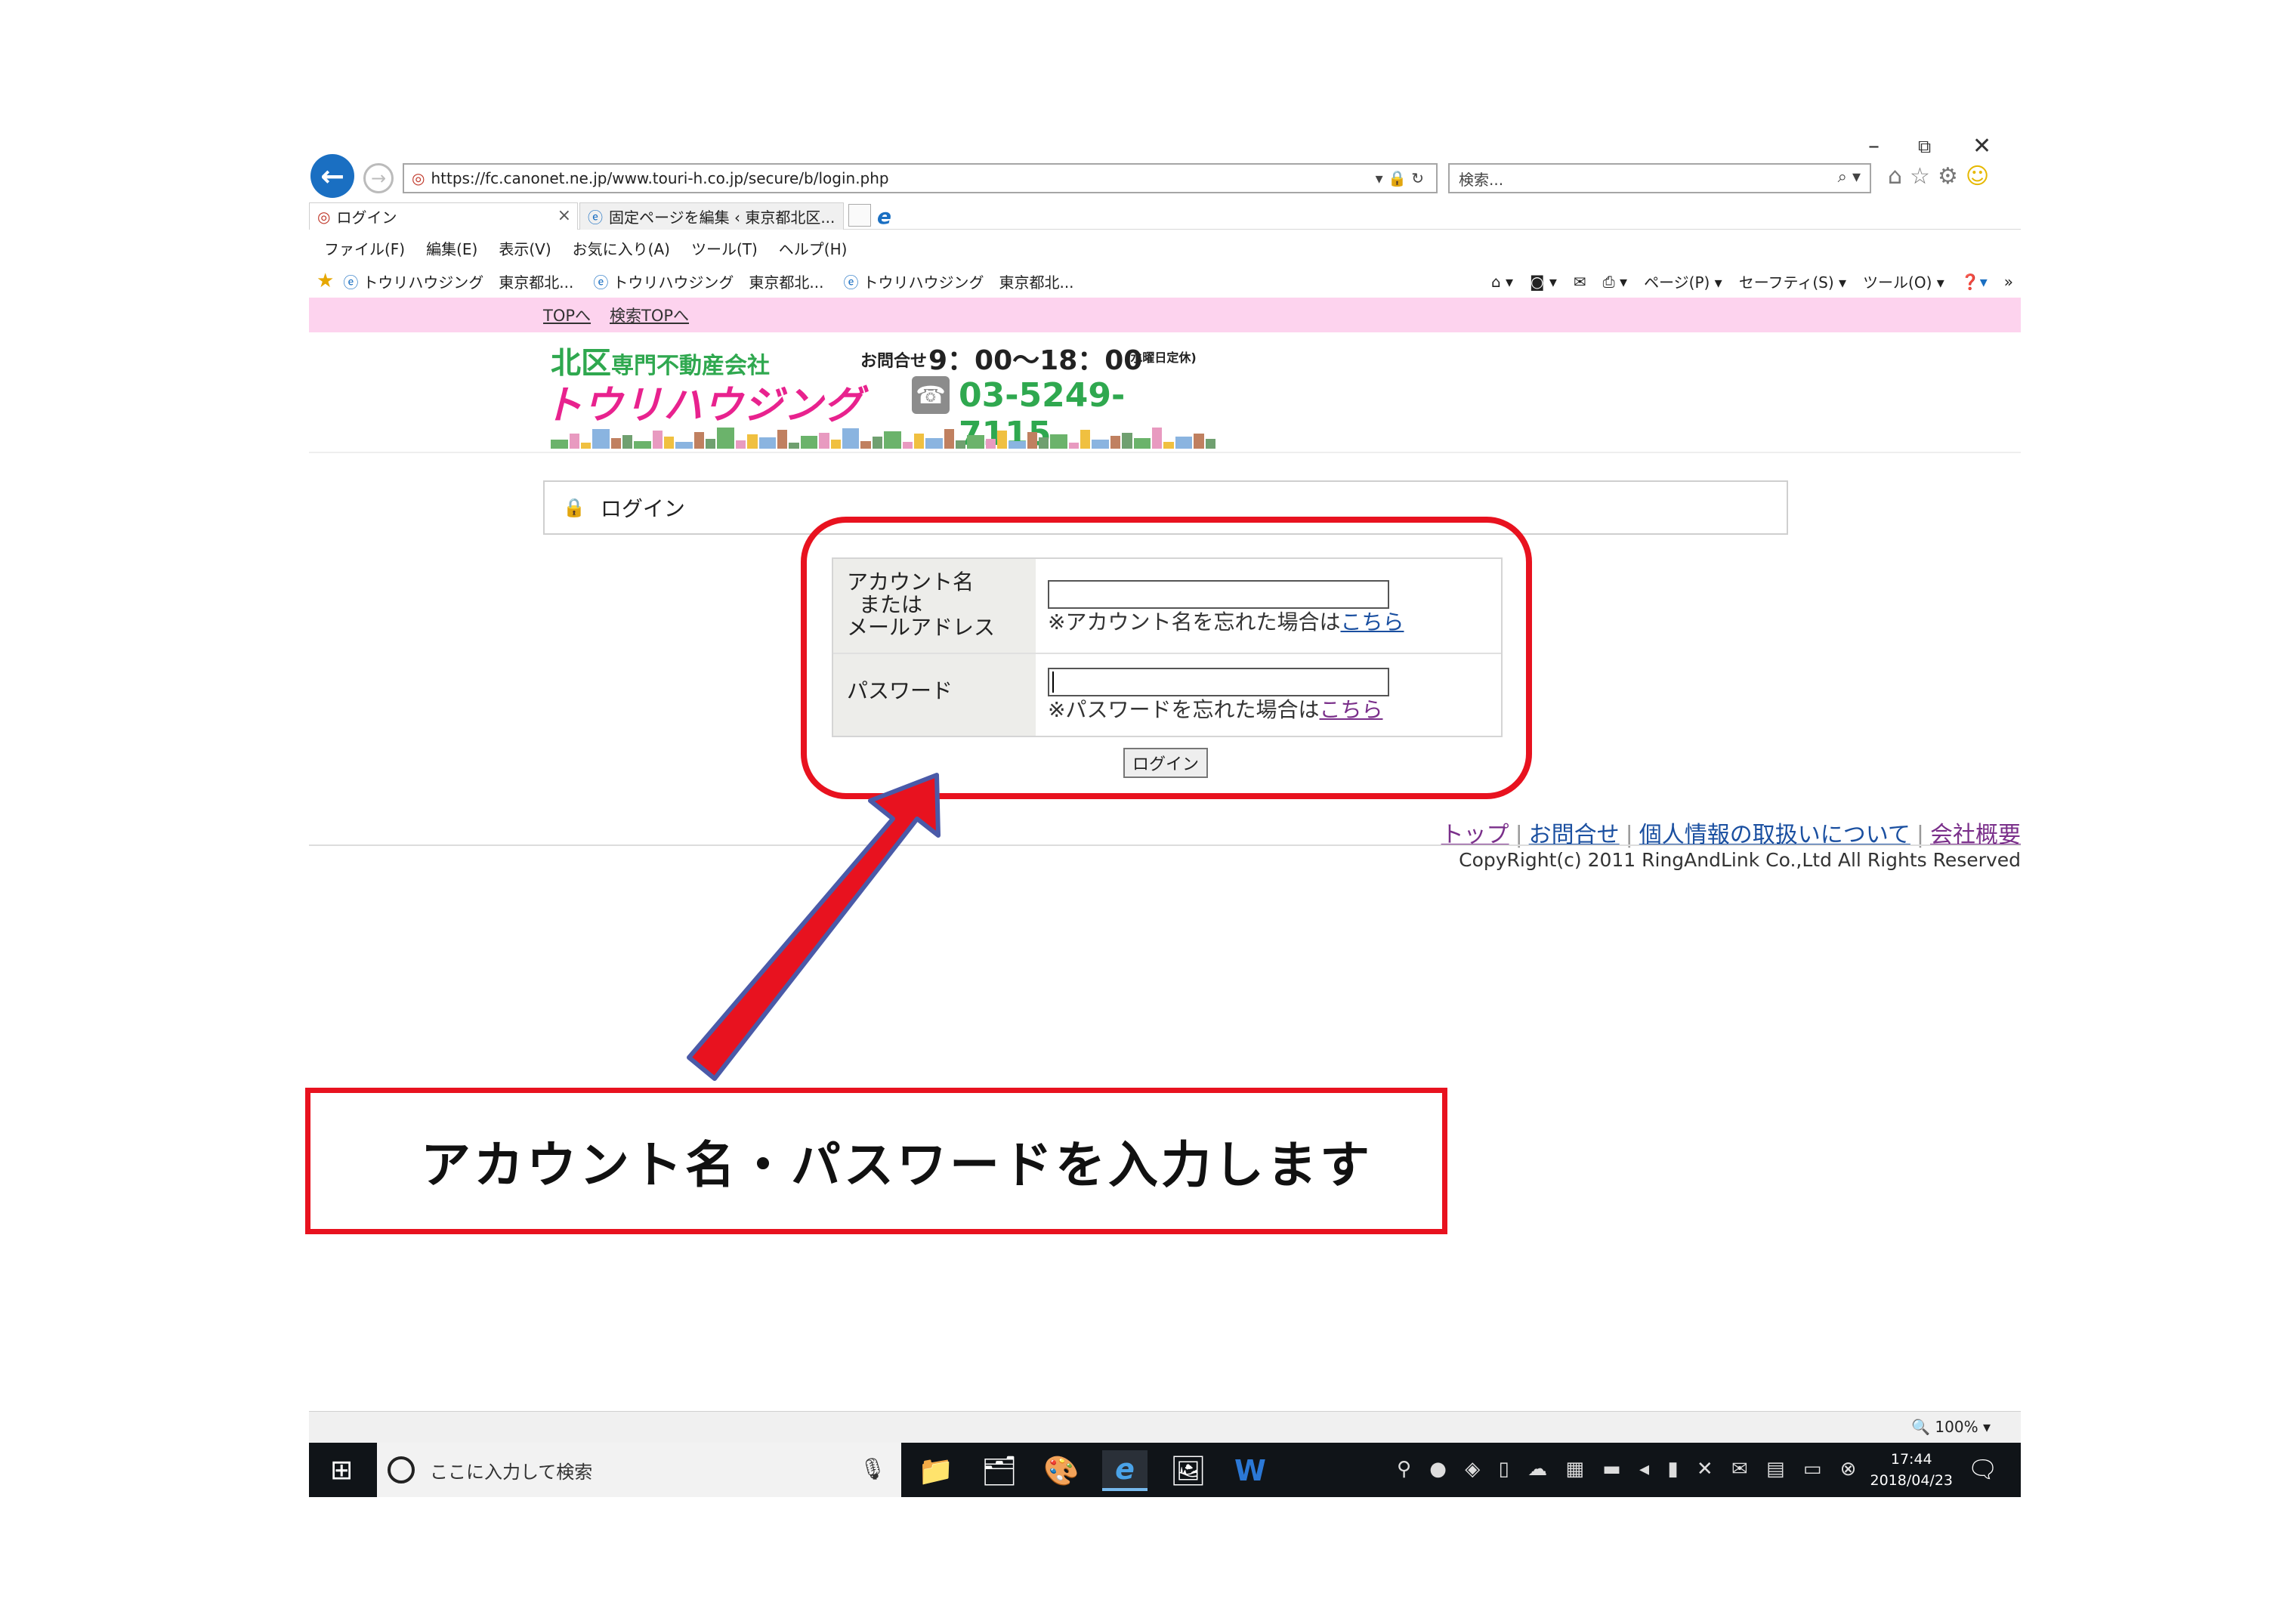  I want to click on folder-app-icon: 🗂, so click(1000, 1470).